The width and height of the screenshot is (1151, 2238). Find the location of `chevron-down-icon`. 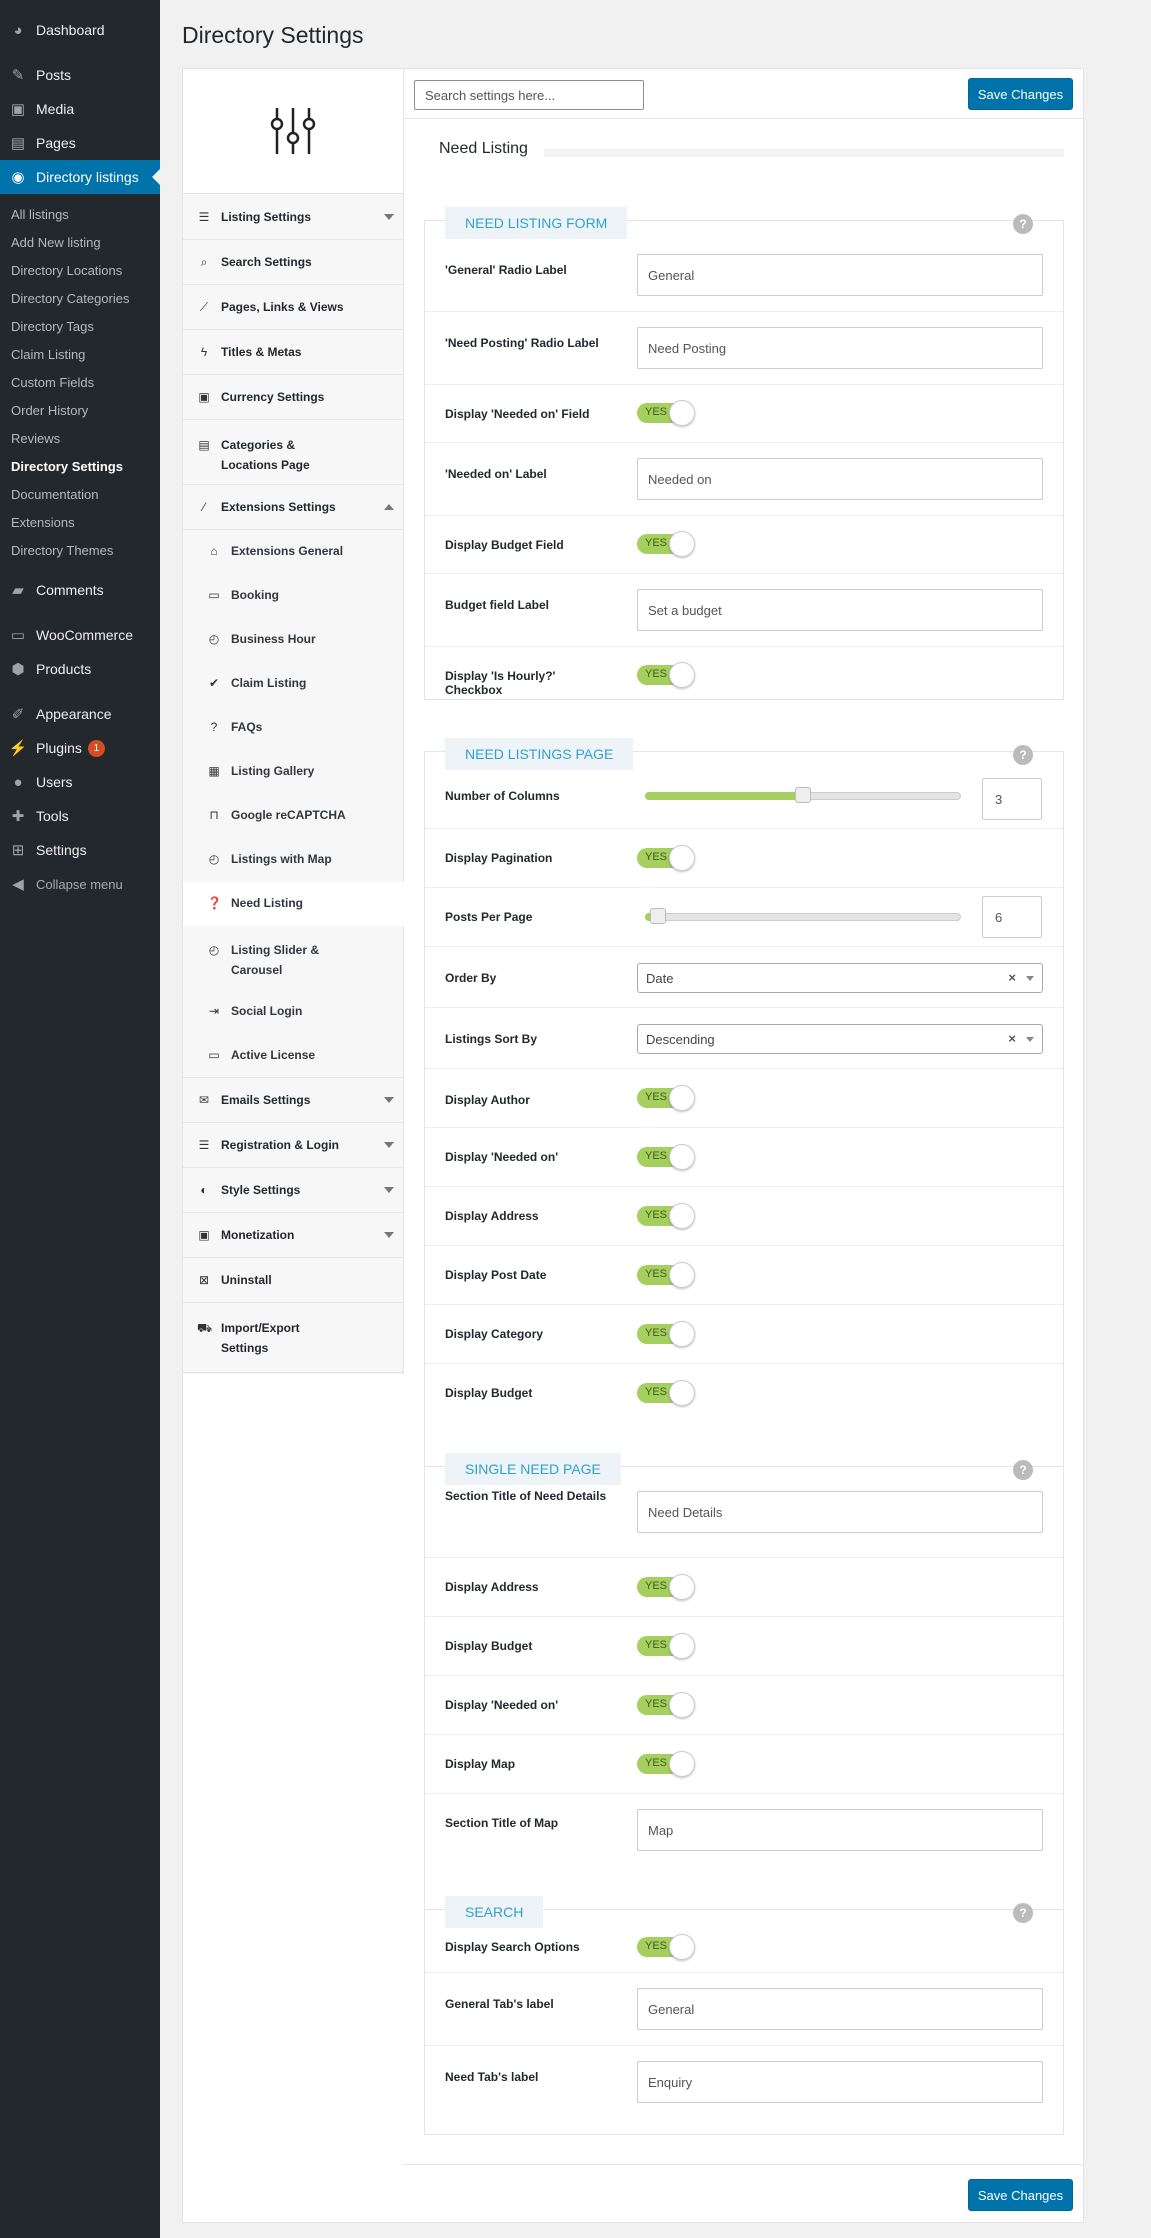

chevron-down-icon is located at coordinates (389, 1145).